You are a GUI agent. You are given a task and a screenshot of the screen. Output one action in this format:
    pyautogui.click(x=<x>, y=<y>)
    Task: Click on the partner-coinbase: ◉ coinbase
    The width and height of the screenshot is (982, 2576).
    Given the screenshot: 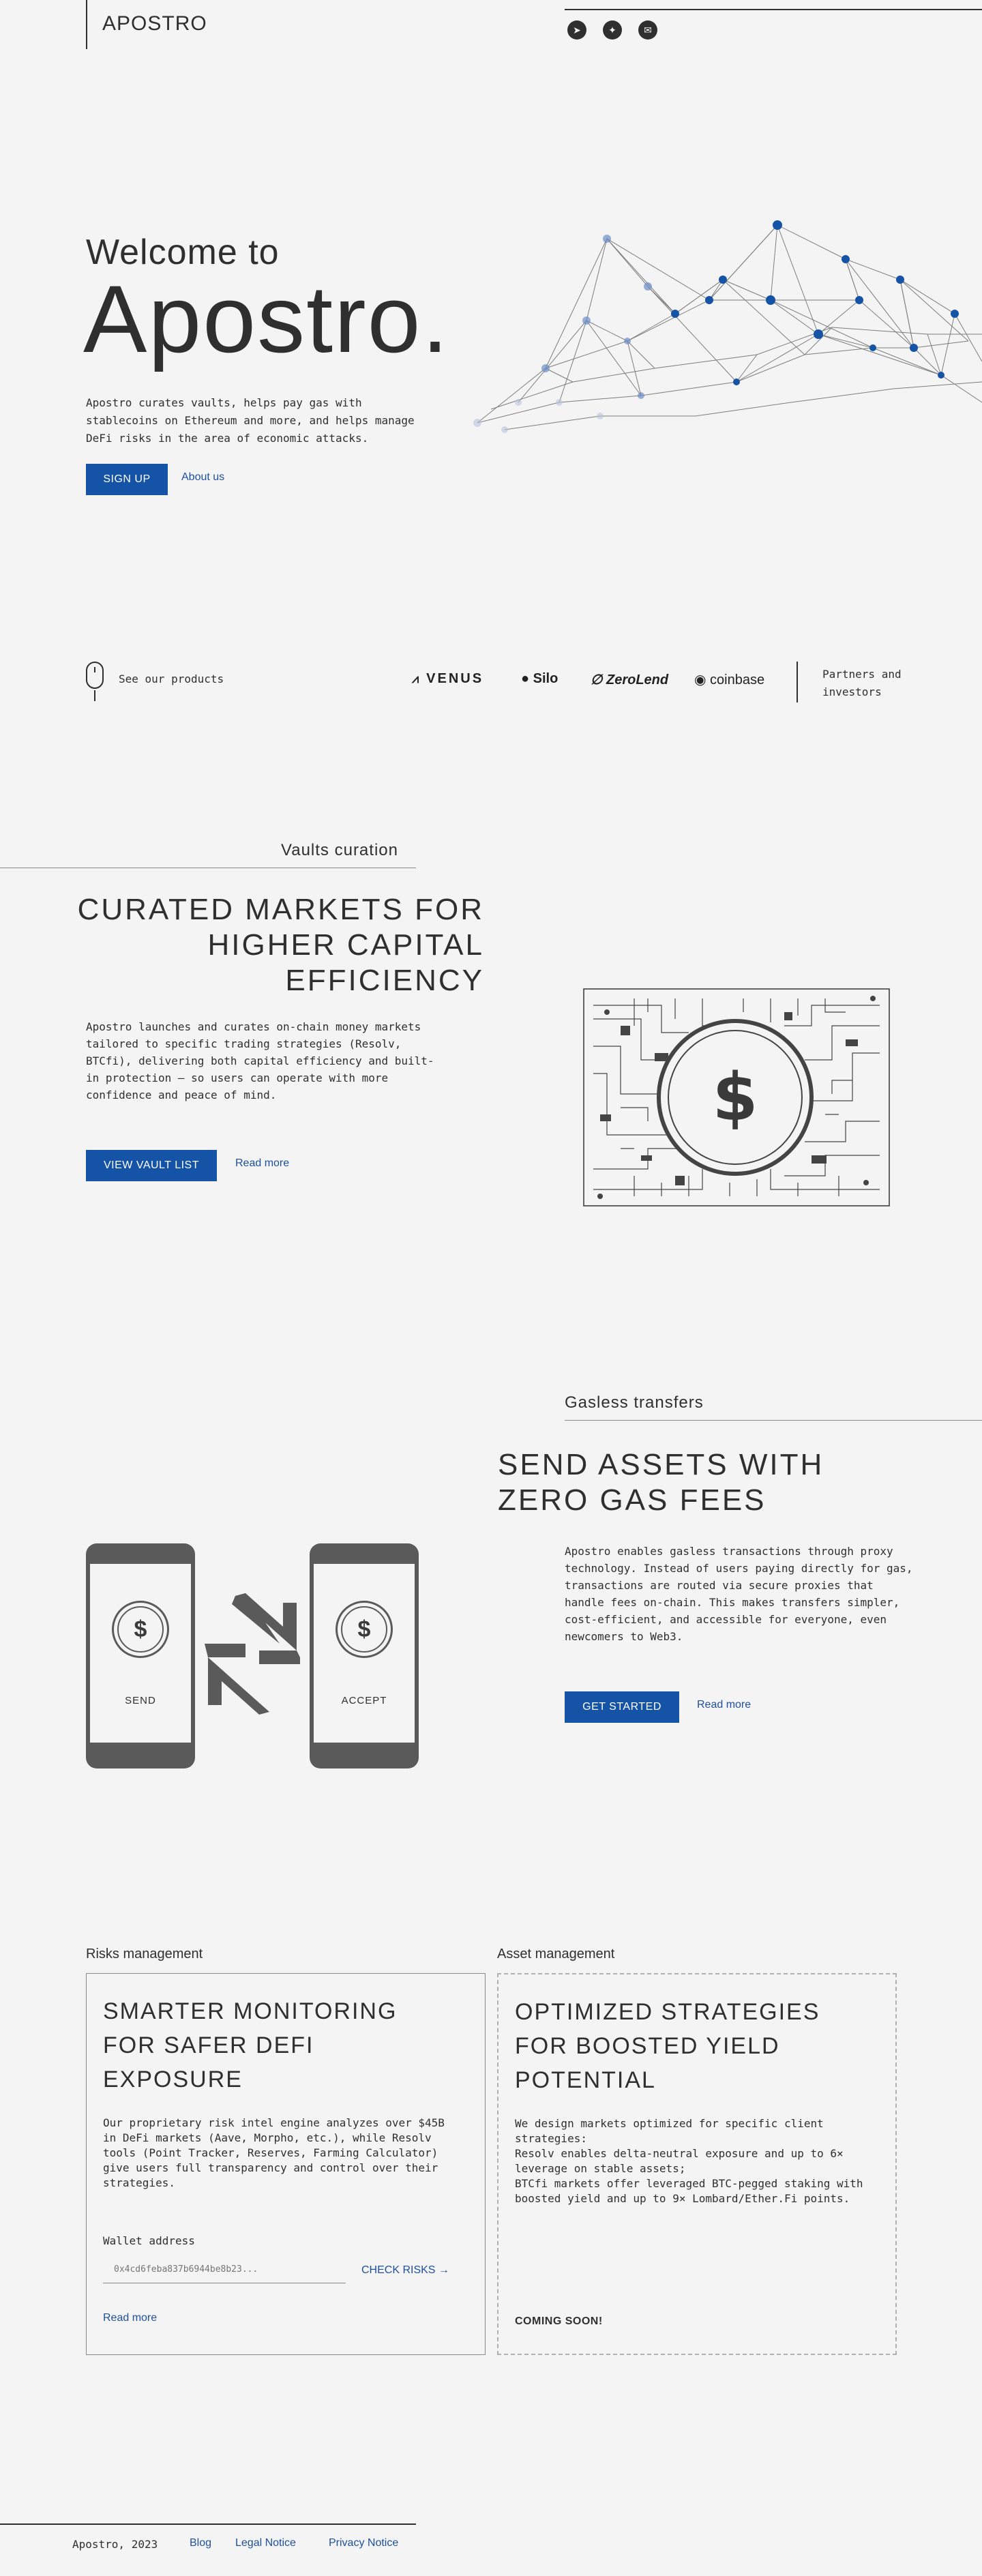 What is the action you would take?
    pyautogui.click(x=729, y=679)
    